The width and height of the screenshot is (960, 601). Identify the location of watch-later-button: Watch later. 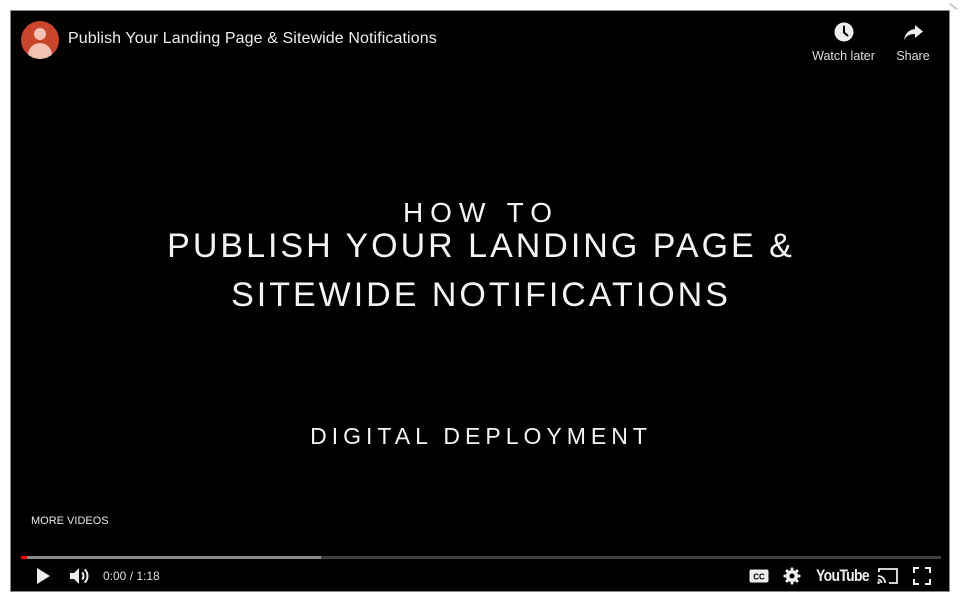
(843, 42).